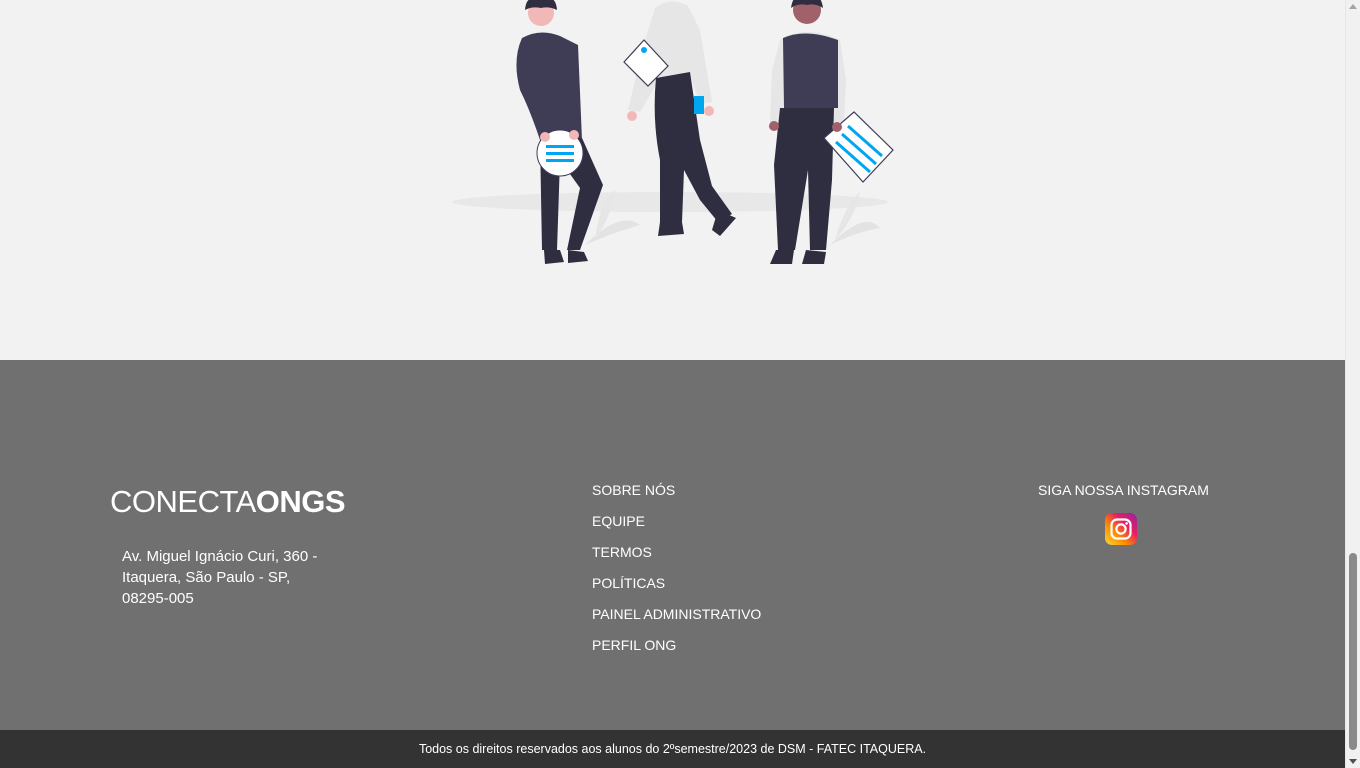 This screenshot has height=768, width=1360. What do you see at coordinates (1121, 529) in the screenshot?
I see `instagram-icon` at bounding box center [1121, 529].